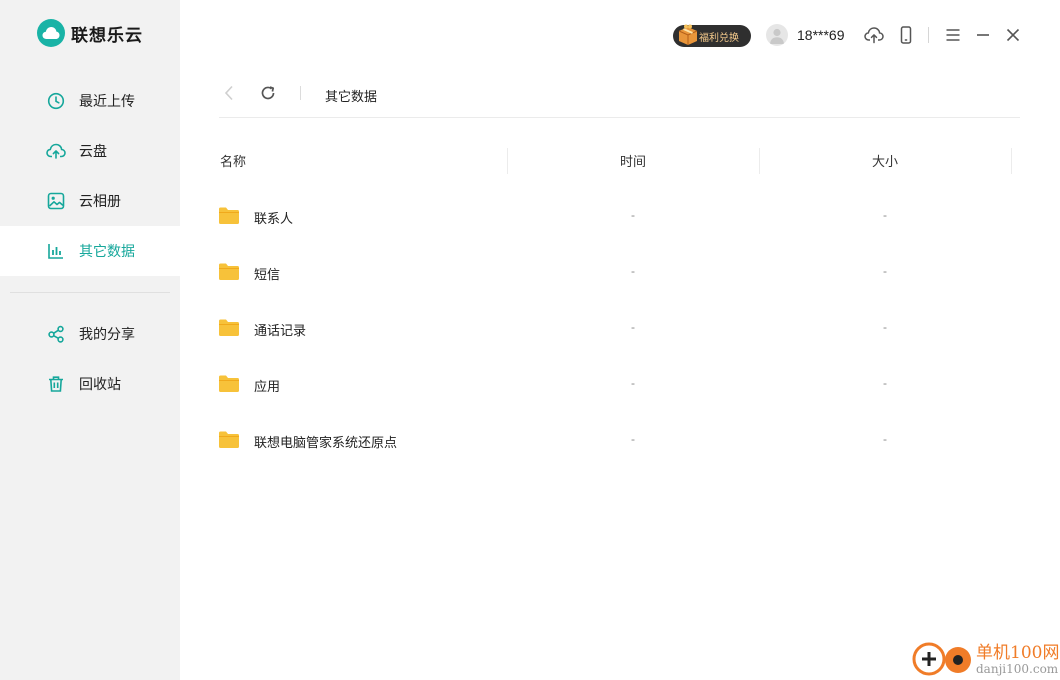 The image size is (1060, 680). I want to click on table-row: 短信 - -, so click(619, 272).